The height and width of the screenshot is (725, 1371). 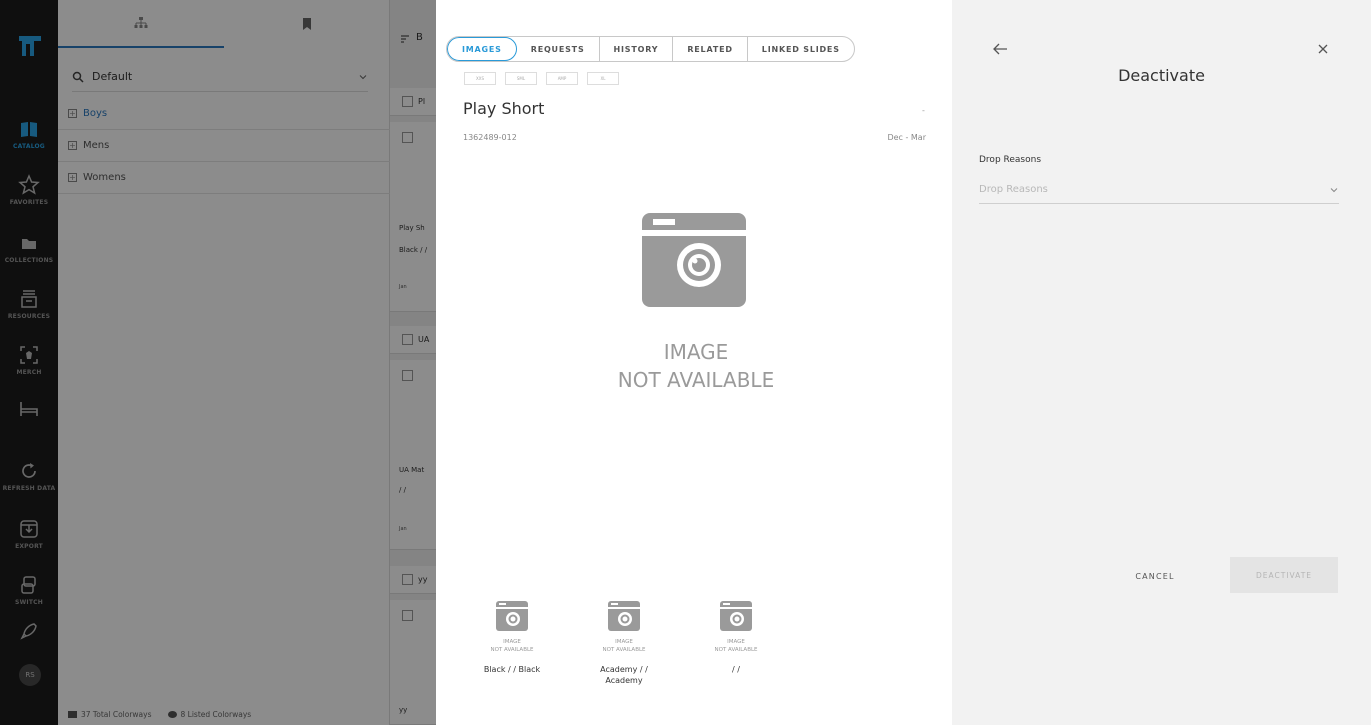 What do you see at coordinates (1159, 190) in the screenshot?
I see `drop-reasons-select: Drop Reasons` at bounding box center [1159, 190].